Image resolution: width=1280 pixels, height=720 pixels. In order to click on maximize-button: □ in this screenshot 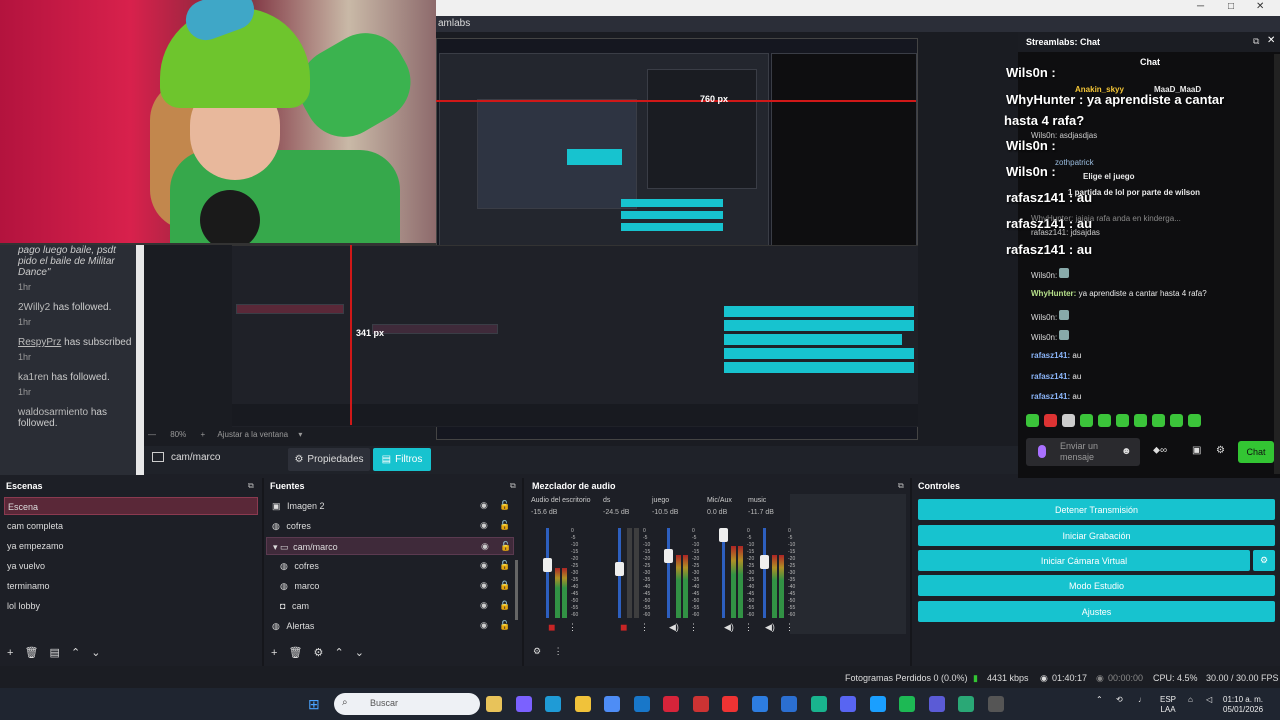, I will do `click(1231, 6)`.